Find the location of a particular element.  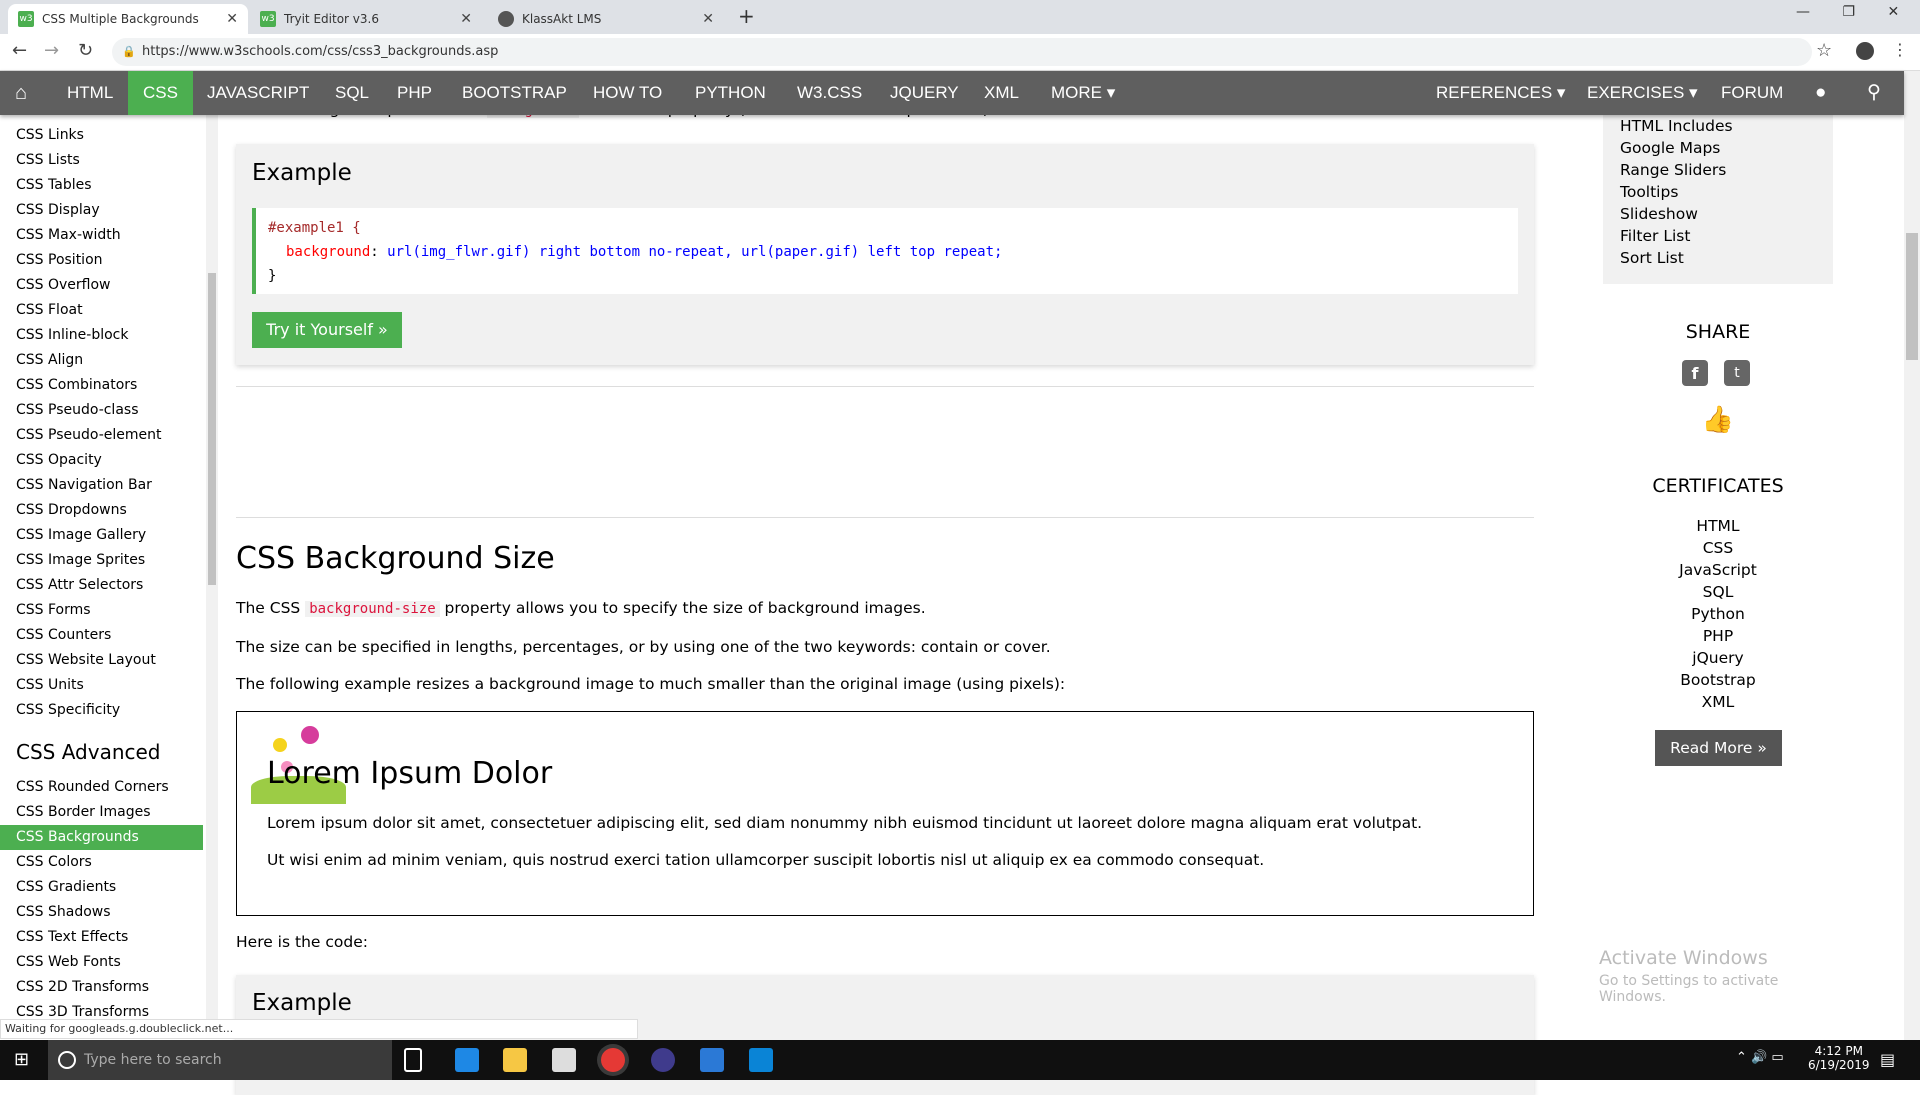

try-it-yourself-button: Try it Yourself » is located at coordinates (327, 330).